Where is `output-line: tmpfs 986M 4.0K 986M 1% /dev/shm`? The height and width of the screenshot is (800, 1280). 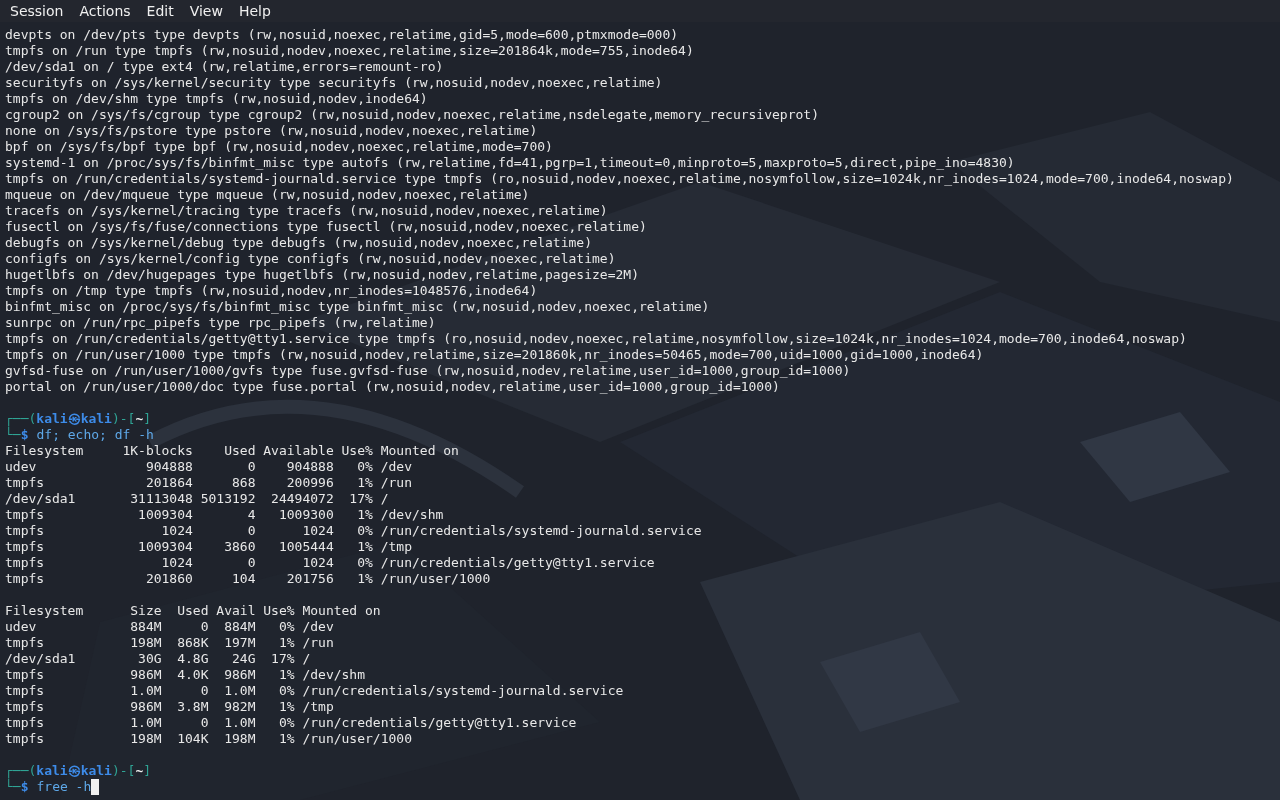
output-line: tmpfs 986M 4.0K 986M 1% /dev/shm is located at coordinates (185, 675).